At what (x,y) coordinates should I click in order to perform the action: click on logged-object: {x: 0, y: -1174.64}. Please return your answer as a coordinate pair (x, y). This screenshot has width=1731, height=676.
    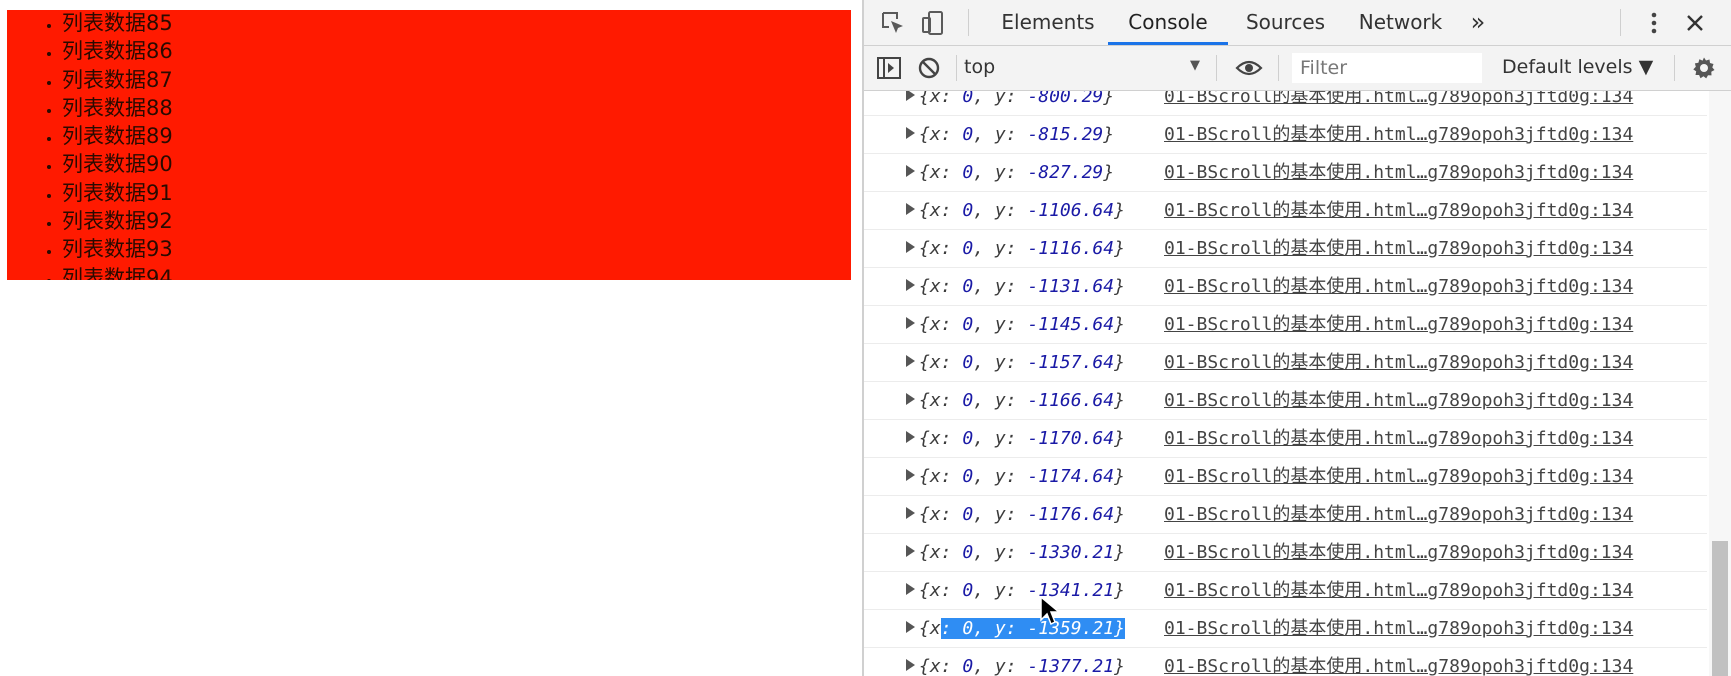
    Looking at the image, I should click on (1022, 477).